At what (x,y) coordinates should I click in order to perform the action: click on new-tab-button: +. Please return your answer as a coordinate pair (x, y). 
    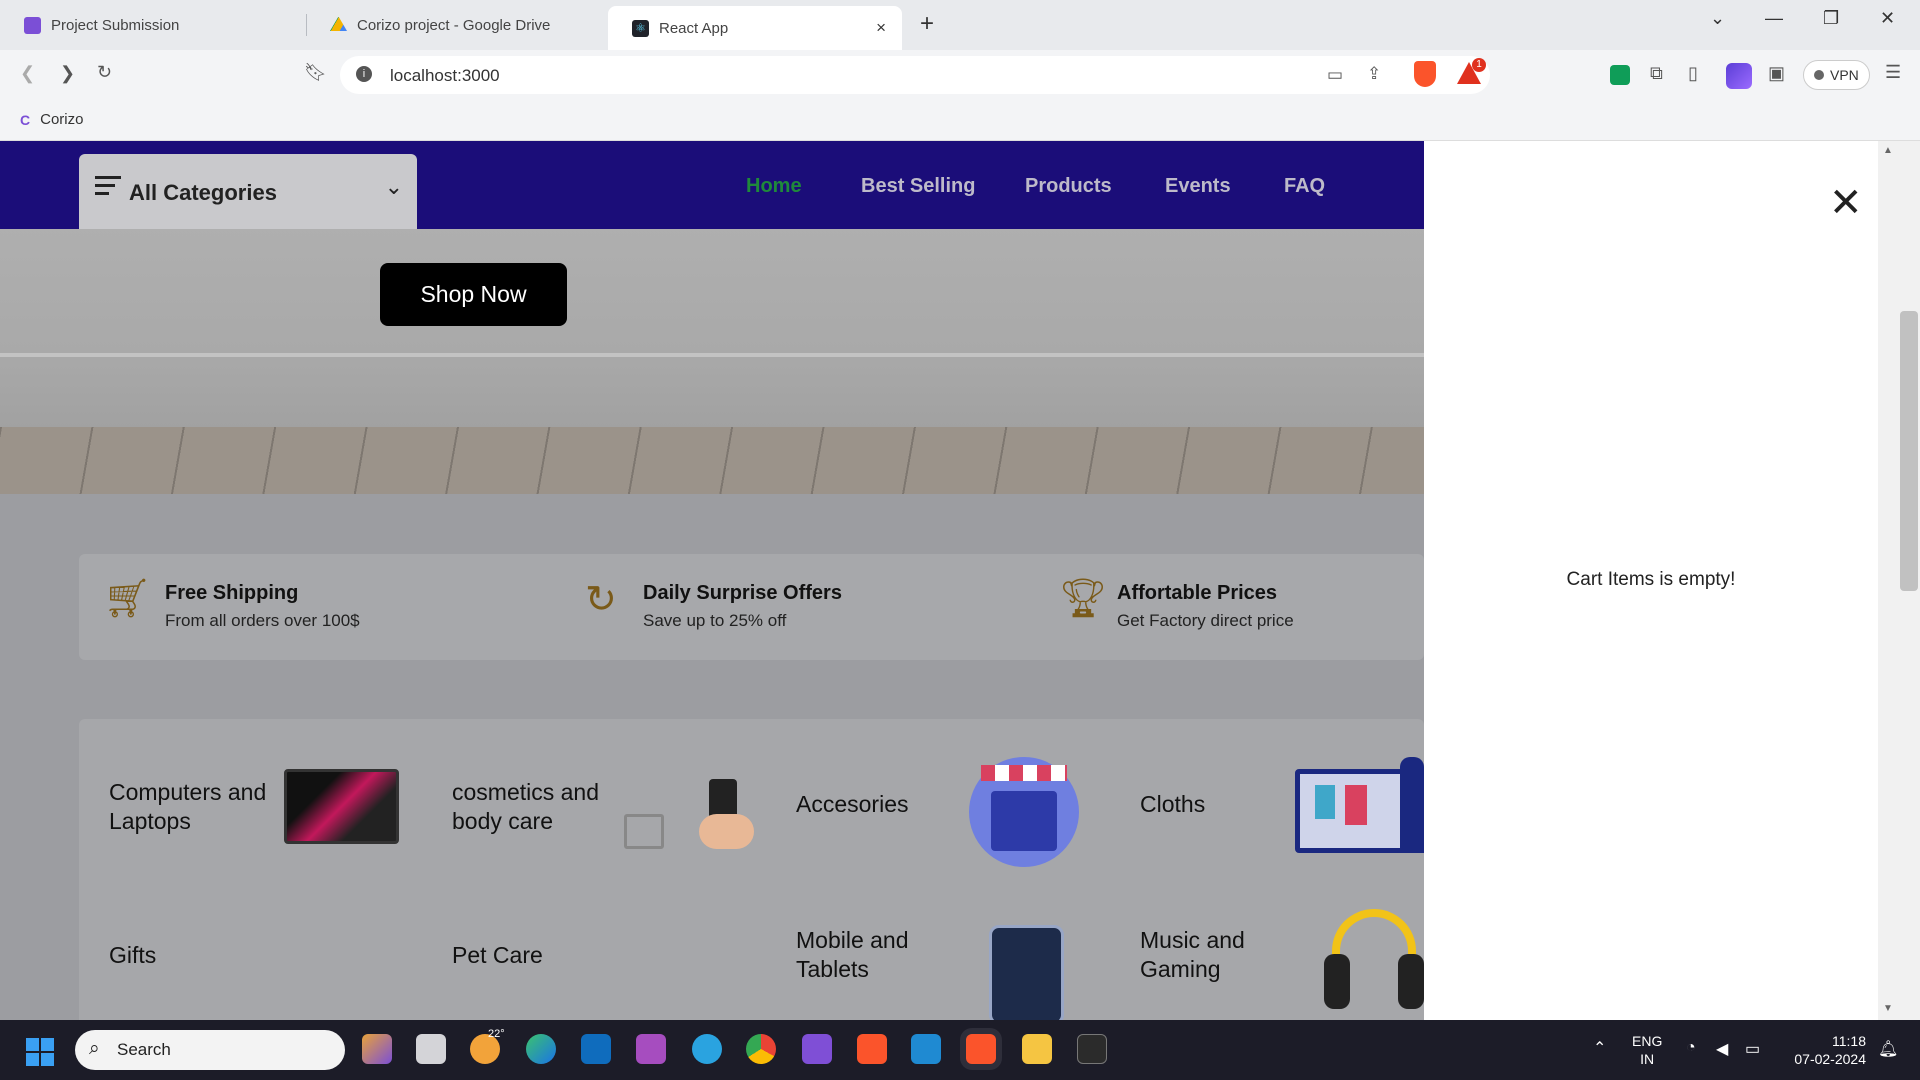
    Looking at the image, I should click on (927, 24).